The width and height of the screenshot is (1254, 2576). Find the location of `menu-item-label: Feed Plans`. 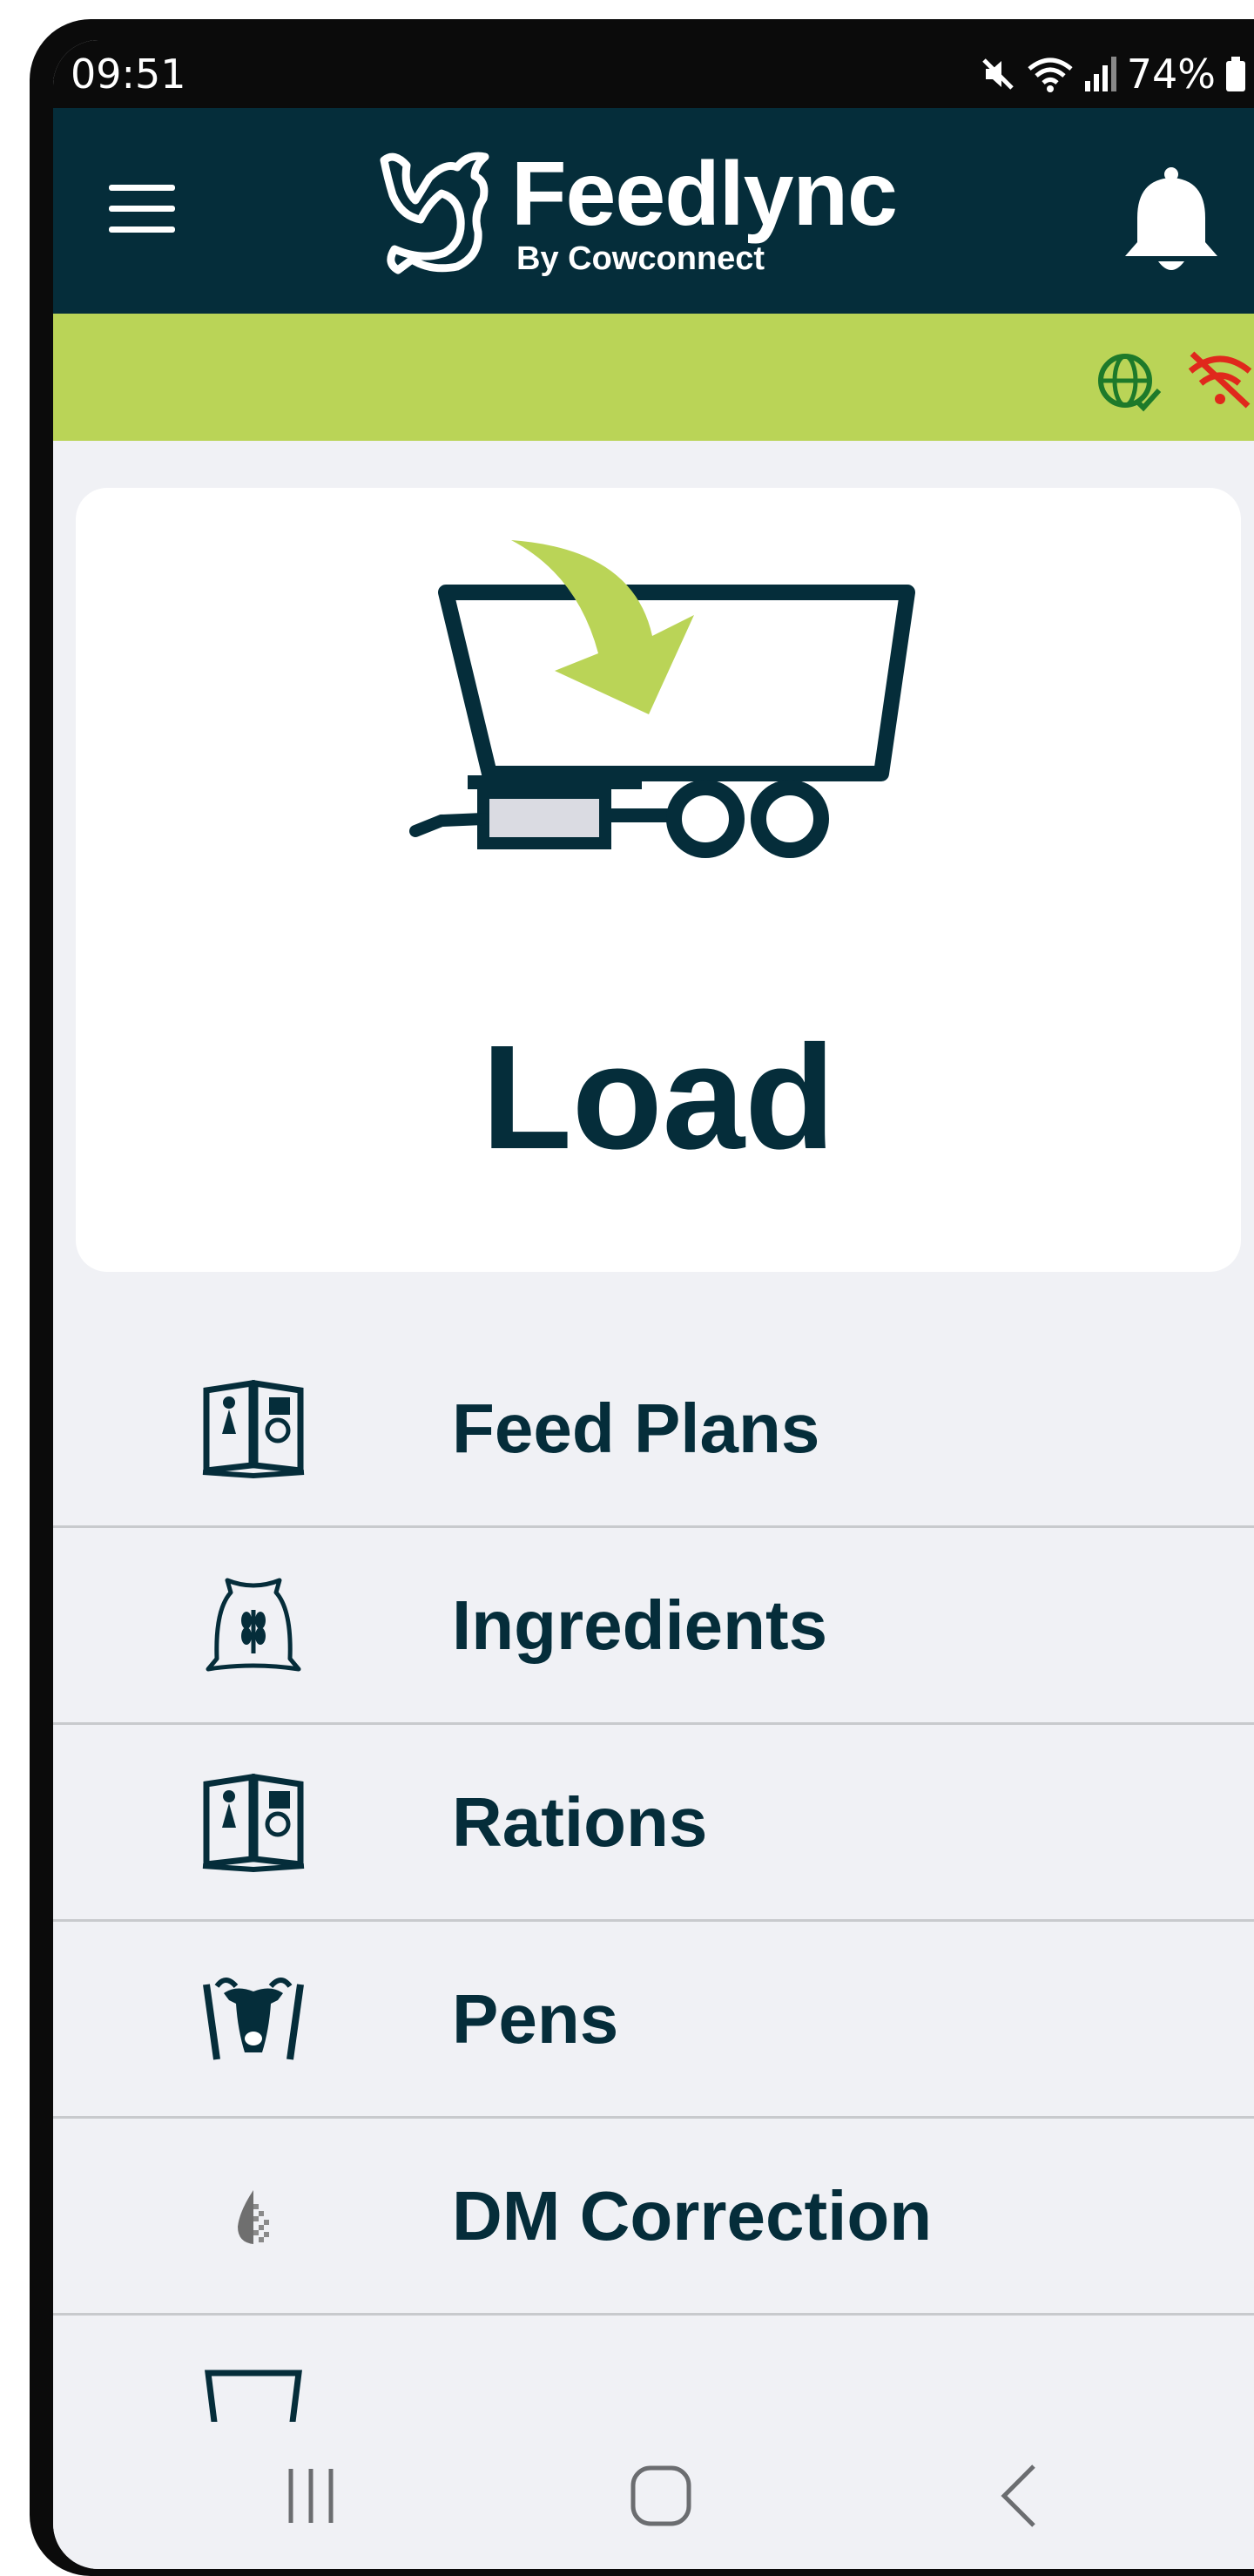

menu-item-label: Feed Plans is located at coordinates (636, 1428).